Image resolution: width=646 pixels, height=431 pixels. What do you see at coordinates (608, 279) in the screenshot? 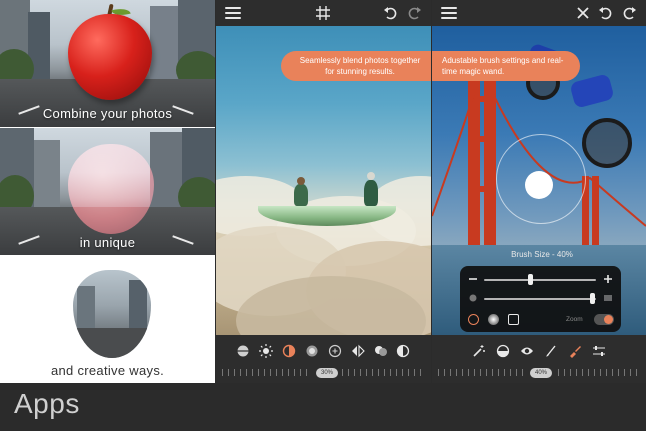
I see `plus-icon` at bounding box center [608, 279].